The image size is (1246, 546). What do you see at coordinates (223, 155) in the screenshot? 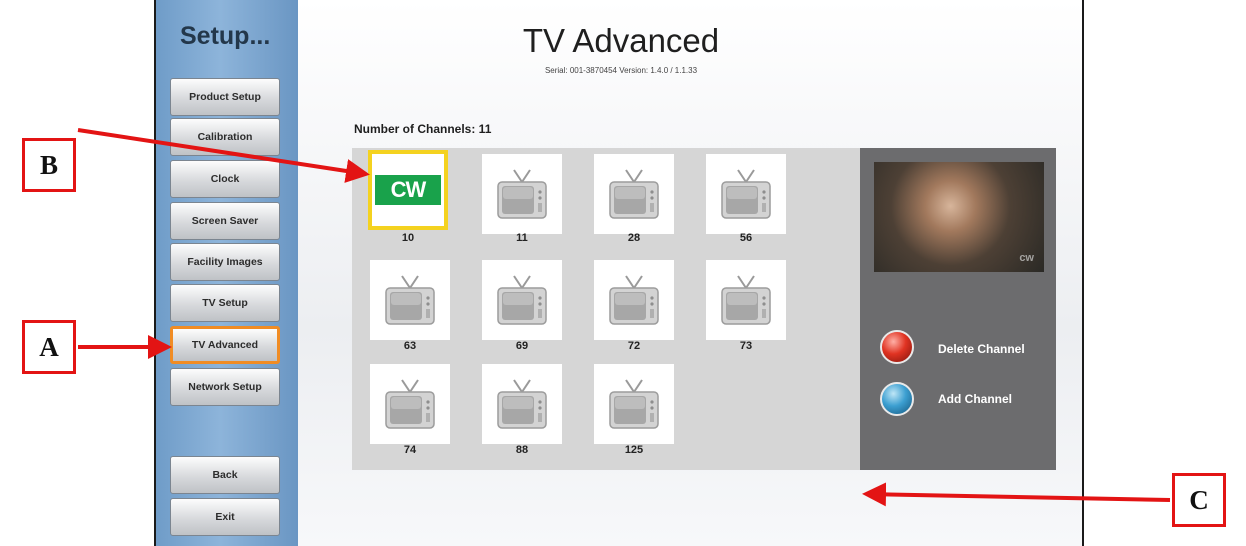
I see `arrow-b` at bounding box center [223, 155].